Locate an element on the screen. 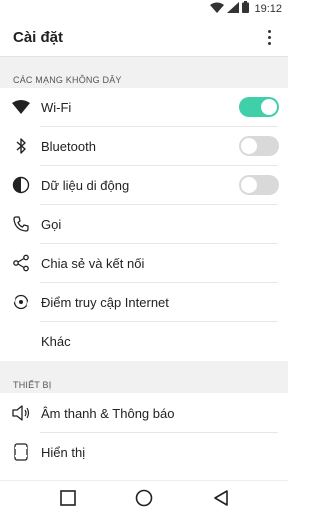 The width and height of the screenshot is (320, 513). wifi-toggle is located at coordinates (259, 107).